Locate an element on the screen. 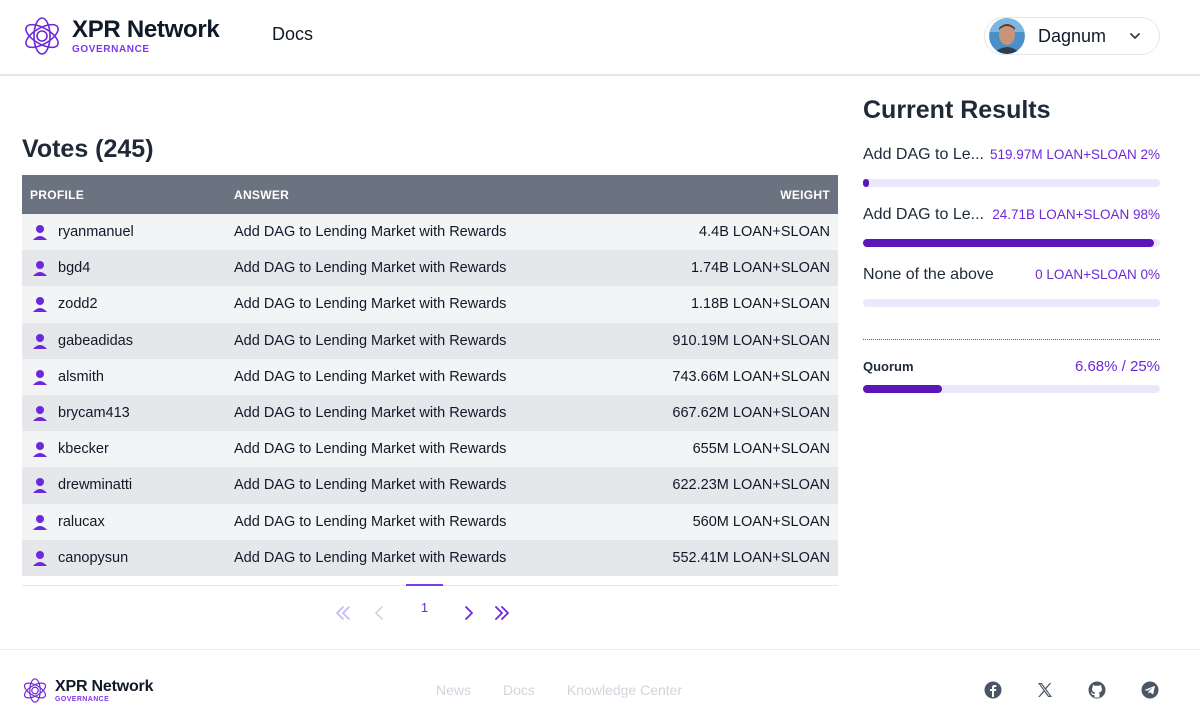  voter-name: zodd2 is located at coordinates (78, 304).